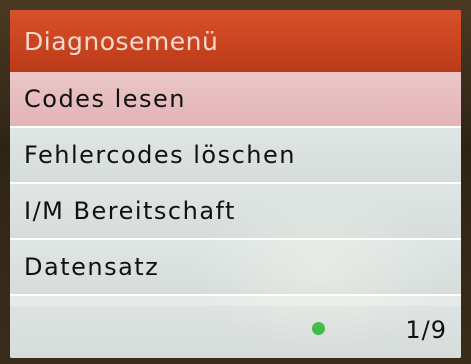  Describe the element at coordinates (92, 267) in the screenshot. I see `menu-item-label: Datensatz` at that location.